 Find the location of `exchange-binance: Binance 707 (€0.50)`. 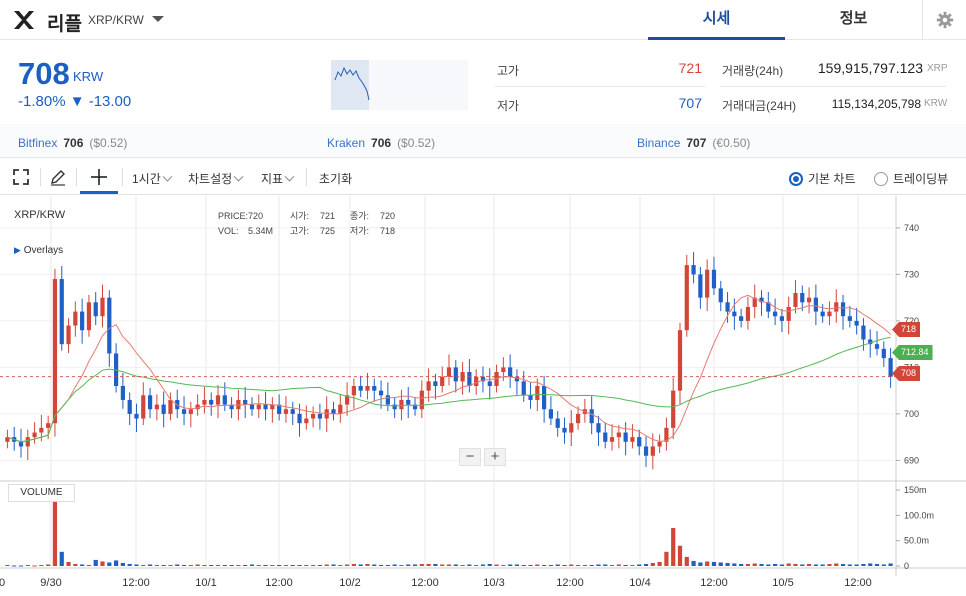

exchange-binance: Binance 707 (€0.50) is located at coordinates (693, 143).